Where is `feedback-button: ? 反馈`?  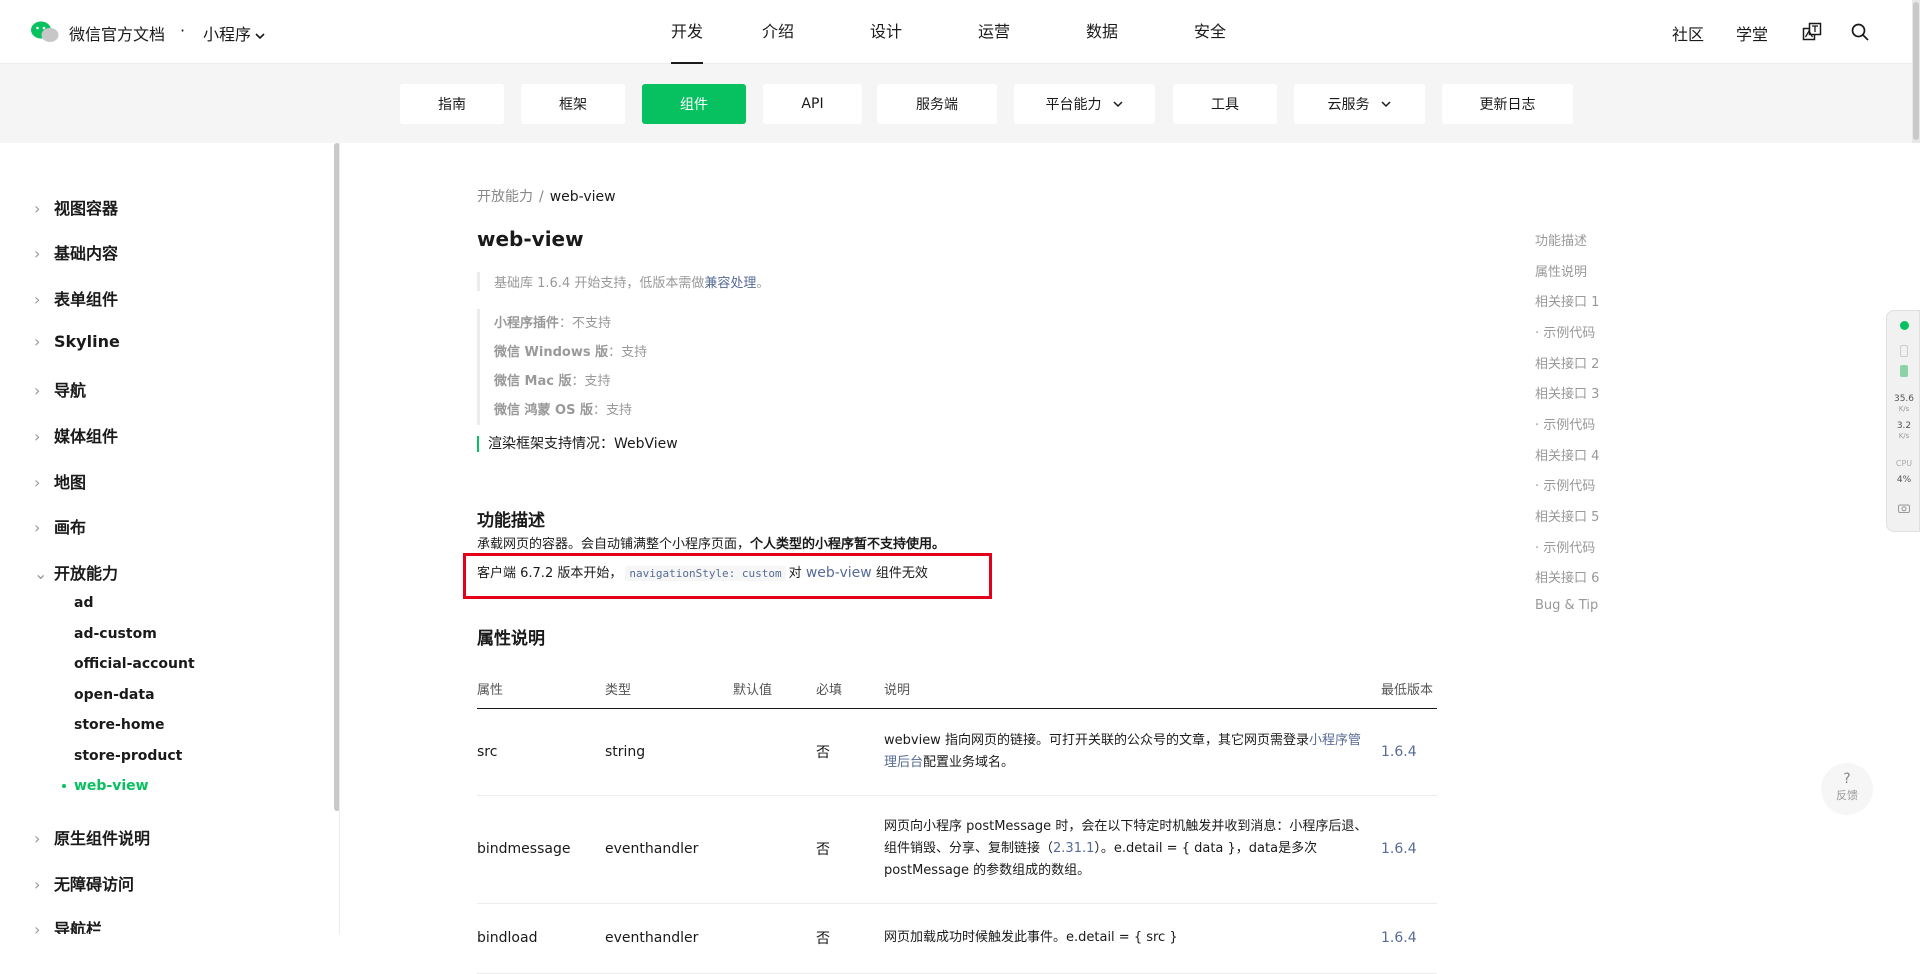
feedback-button: ? 反馈 is located at coordinates (1847, 789).